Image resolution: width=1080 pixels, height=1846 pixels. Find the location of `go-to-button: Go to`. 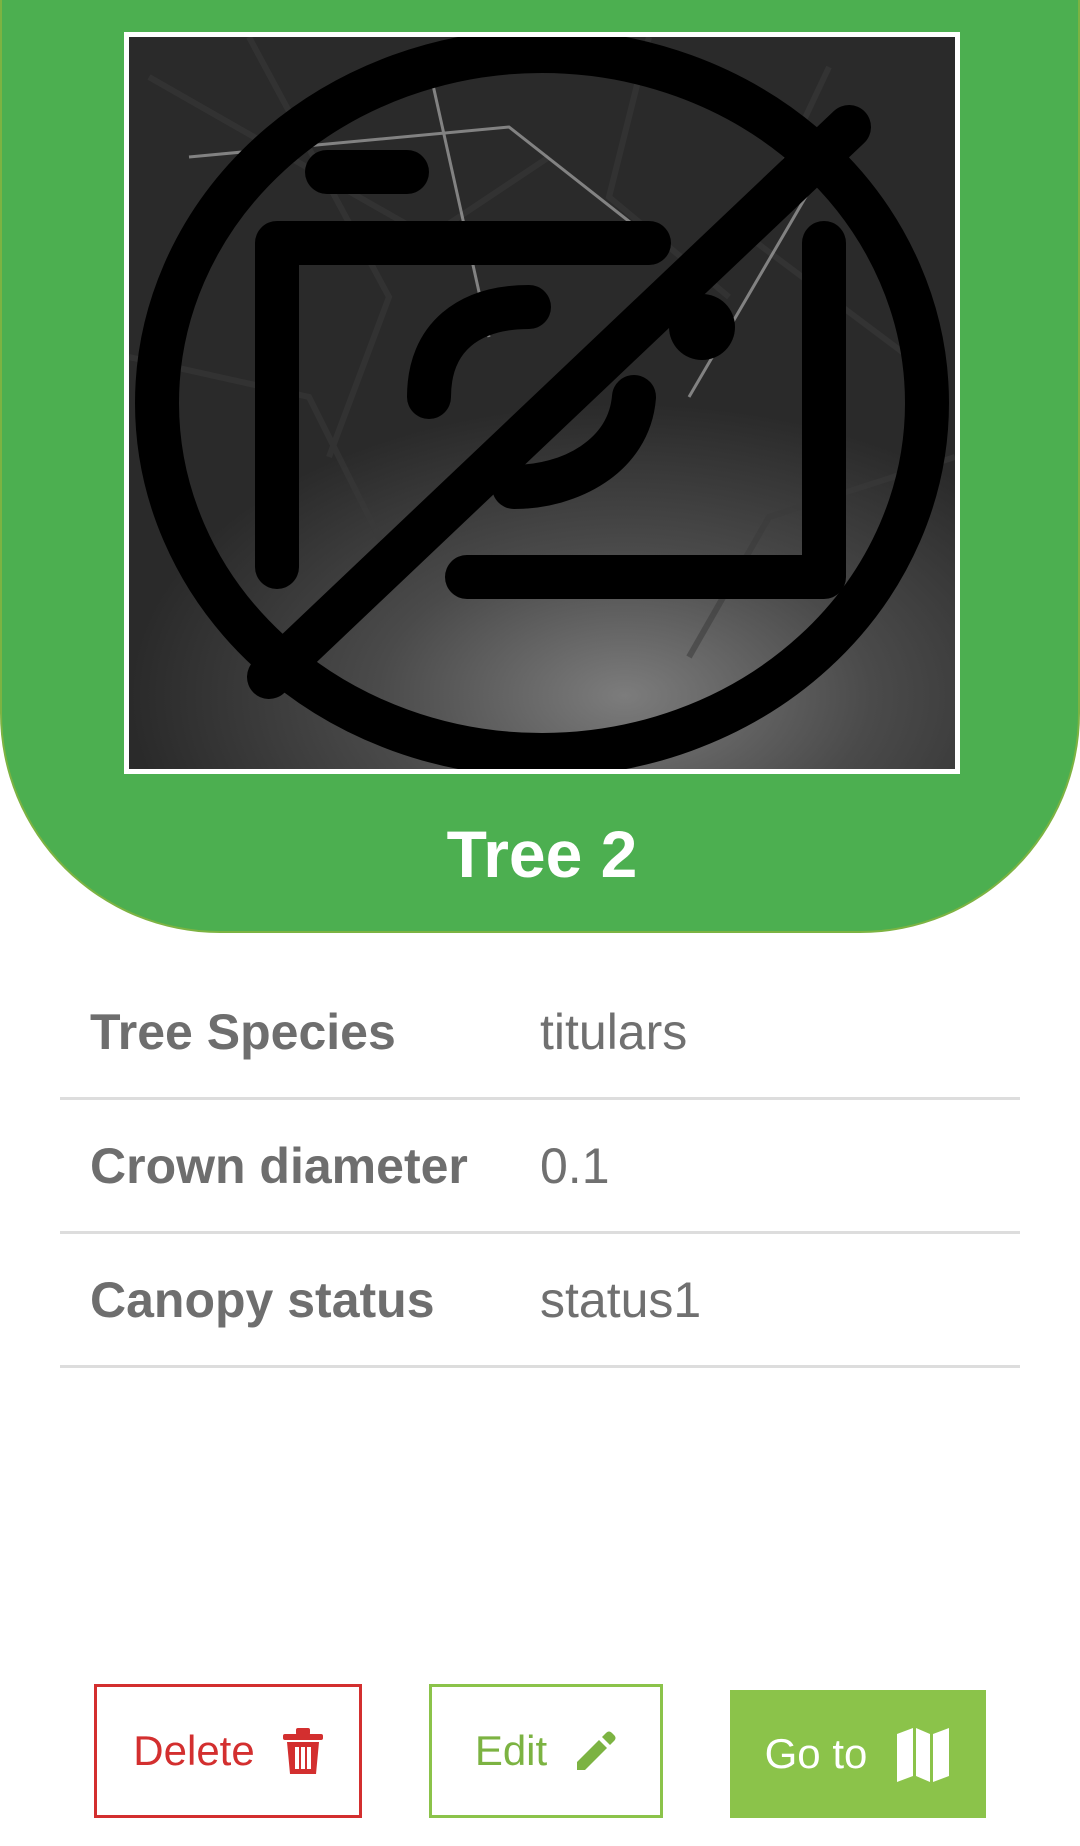

go-to-button: Go to is located at coordinates (858, 1754).